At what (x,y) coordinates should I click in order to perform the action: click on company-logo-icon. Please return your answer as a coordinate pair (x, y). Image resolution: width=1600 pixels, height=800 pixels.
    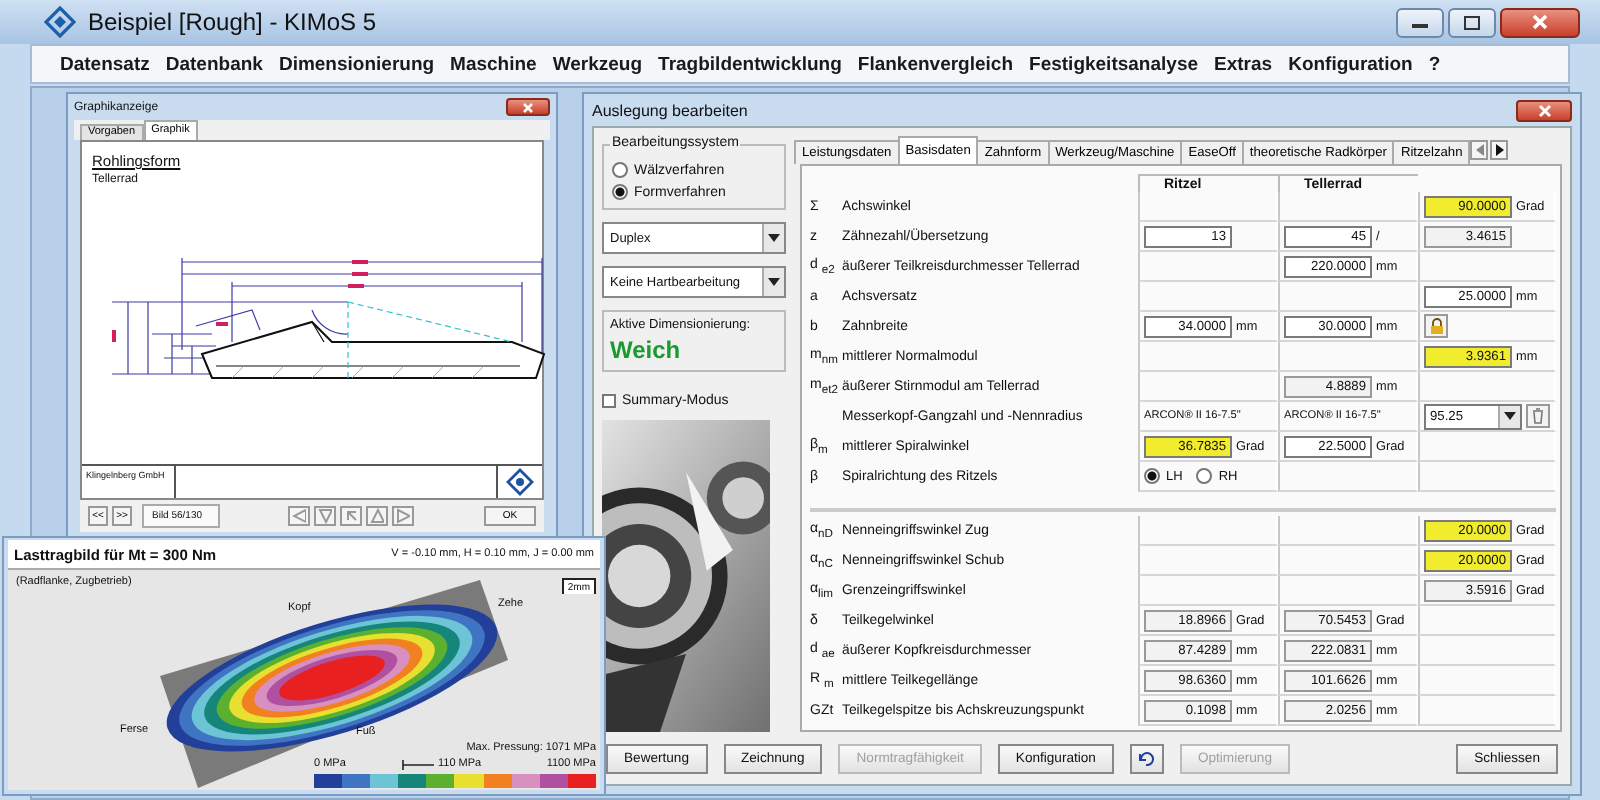
    Looking at the image, I should click on (520, 482).